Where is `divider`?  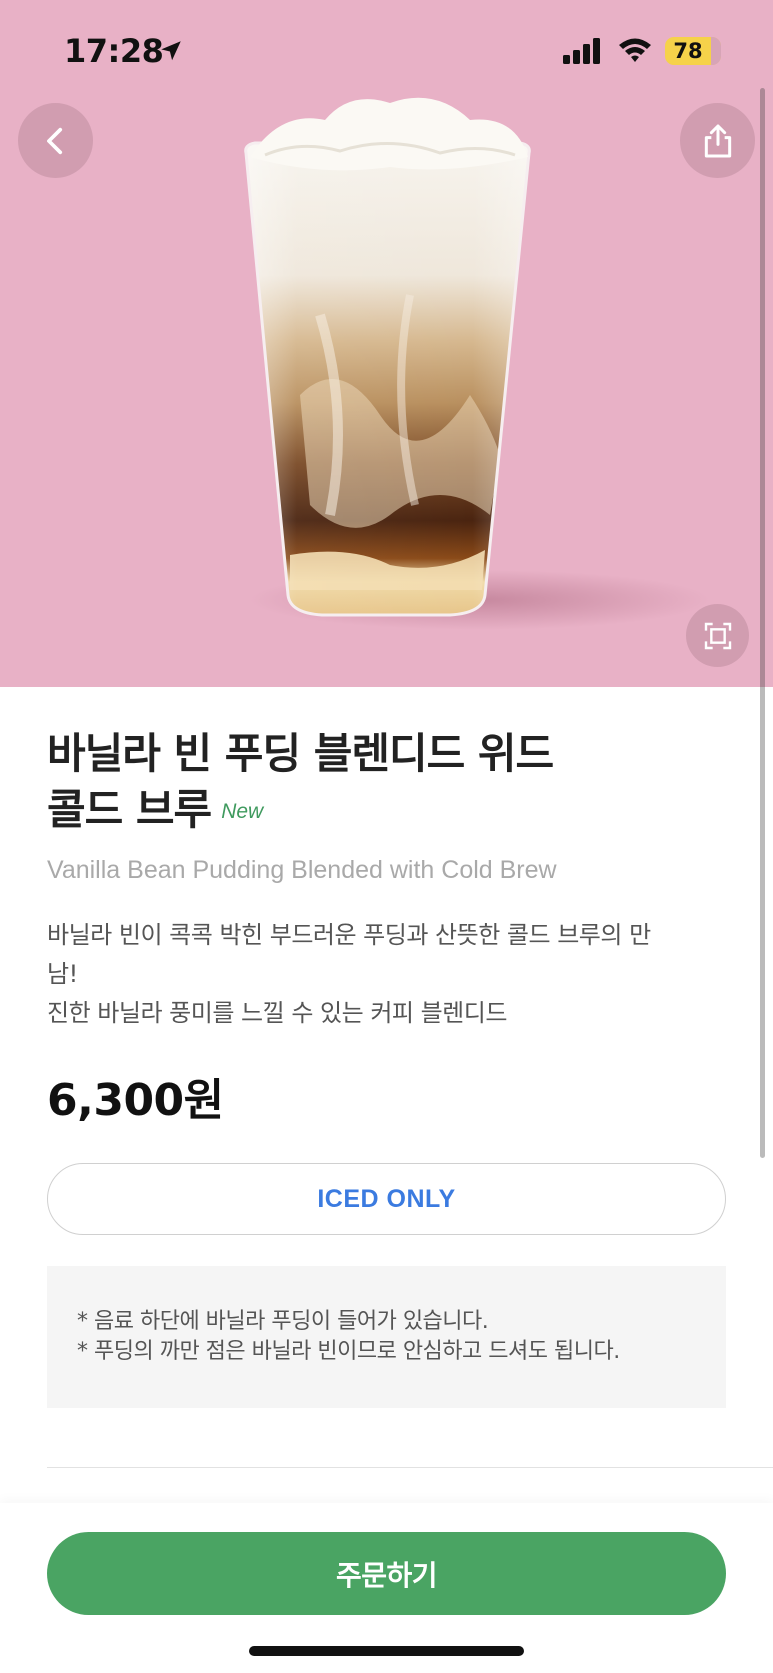 divider is located at coordinates (410, 1467).